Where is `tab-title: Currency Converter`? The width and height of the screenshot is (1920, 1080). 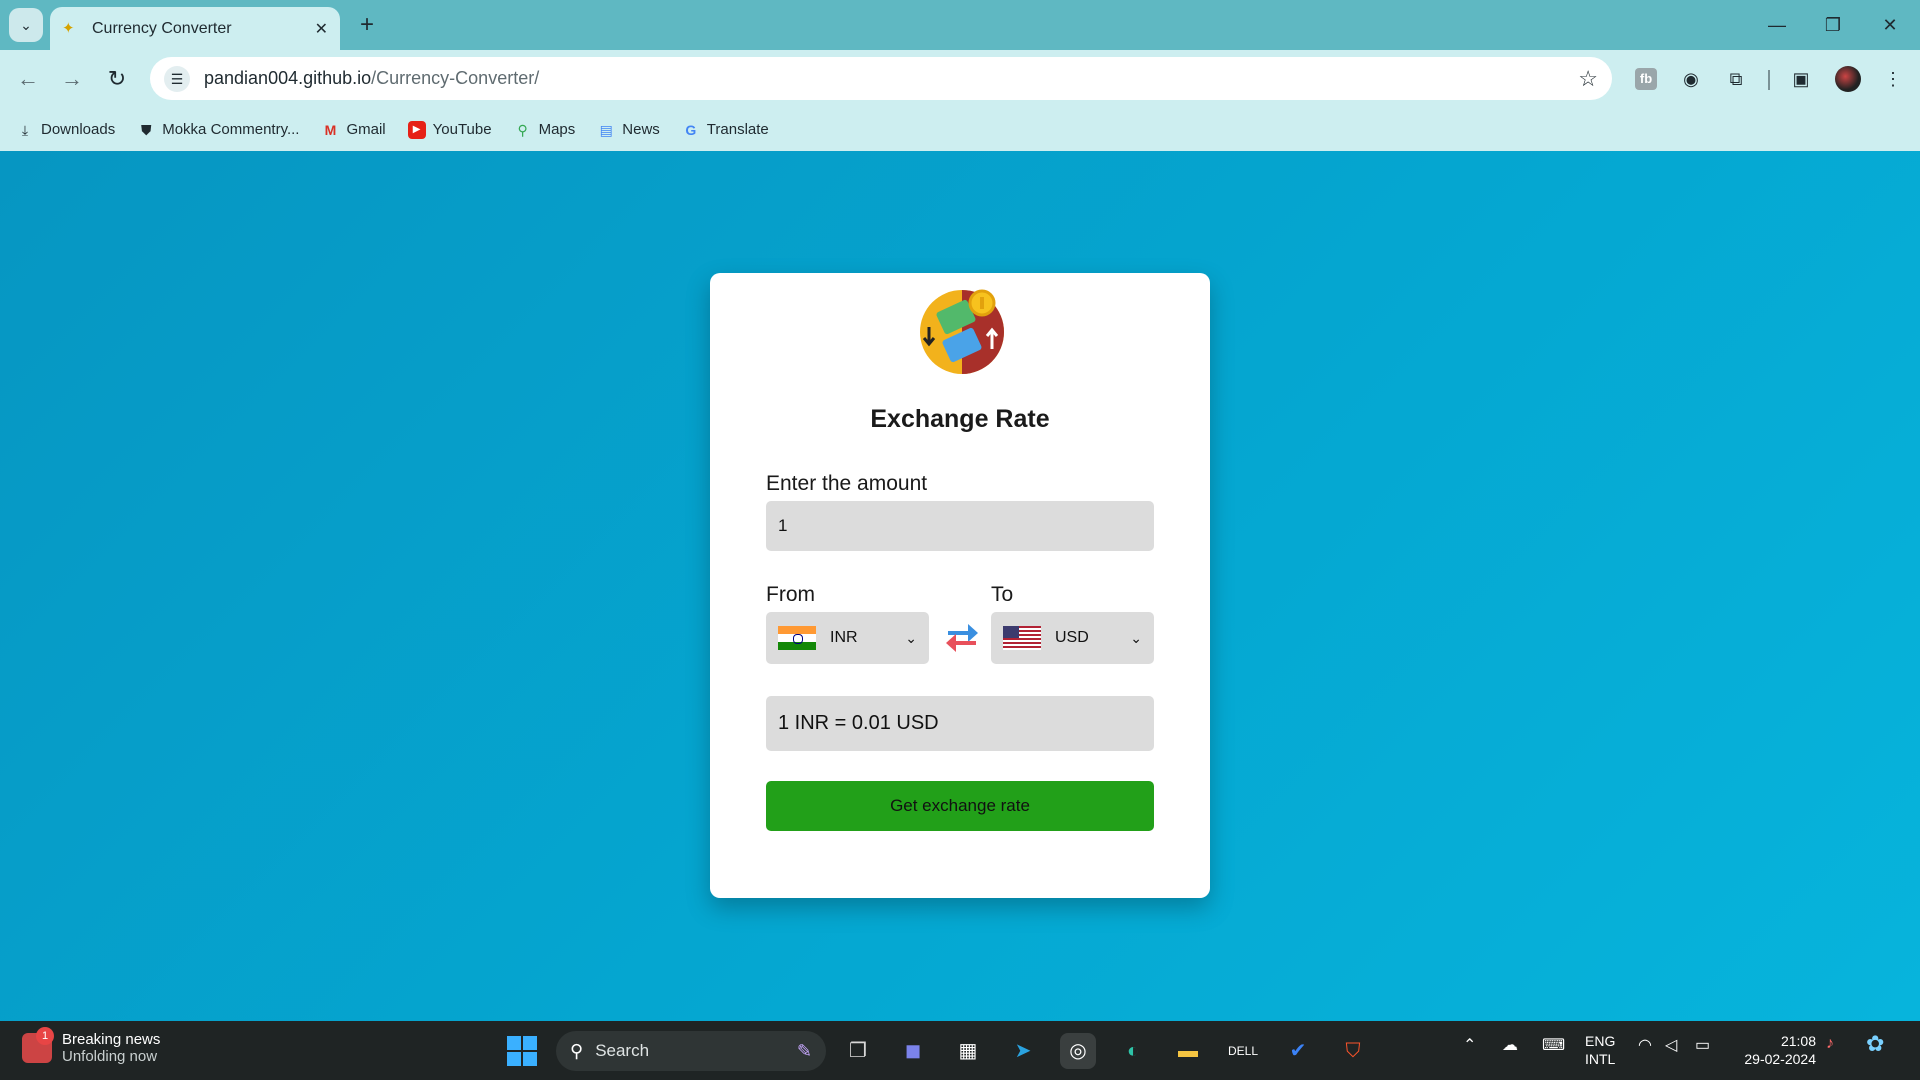 tab-title: Currency Converter is located at coordinates (162, 28).